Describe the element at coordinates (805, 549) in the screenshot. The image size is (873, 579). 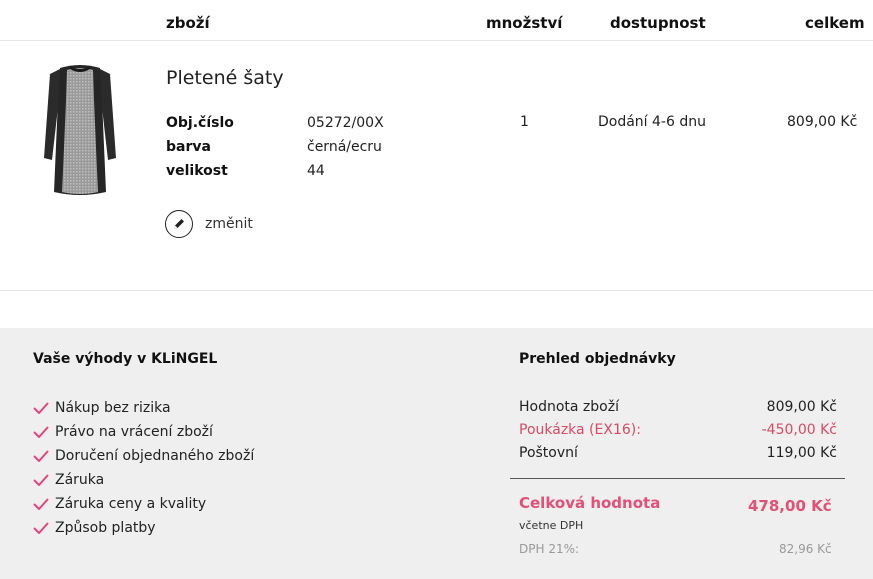
I see `vat-value: 82,96 Kč` at that location.